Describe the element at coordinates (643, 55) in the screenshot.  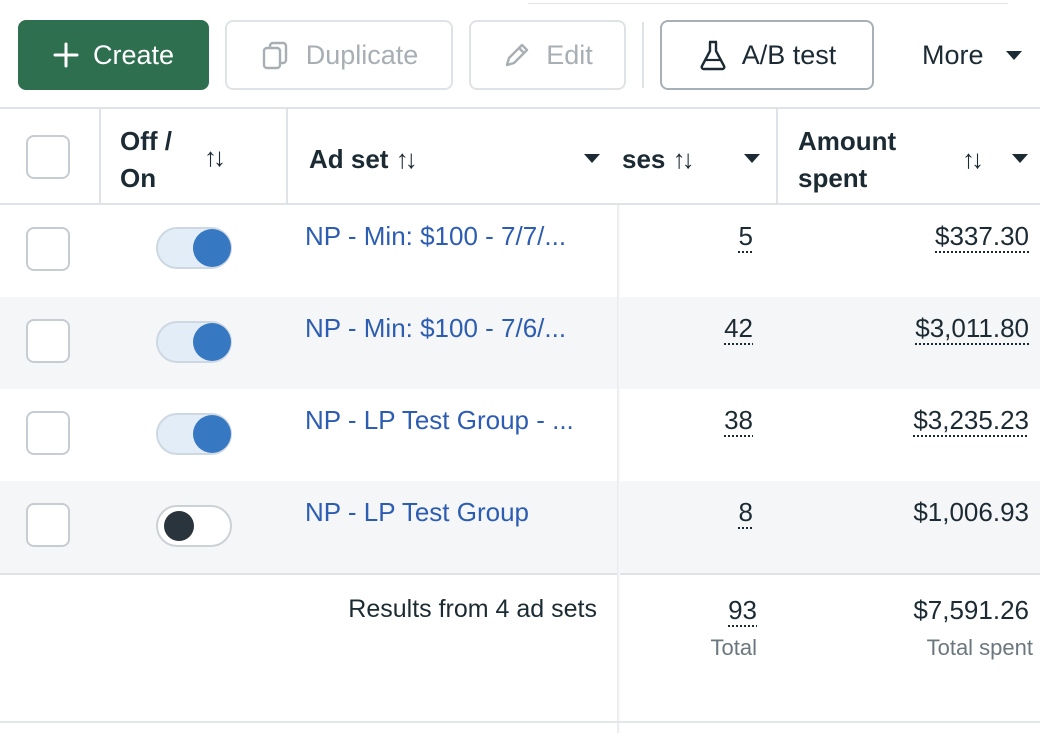
I see `toolbar-separator` at that location.